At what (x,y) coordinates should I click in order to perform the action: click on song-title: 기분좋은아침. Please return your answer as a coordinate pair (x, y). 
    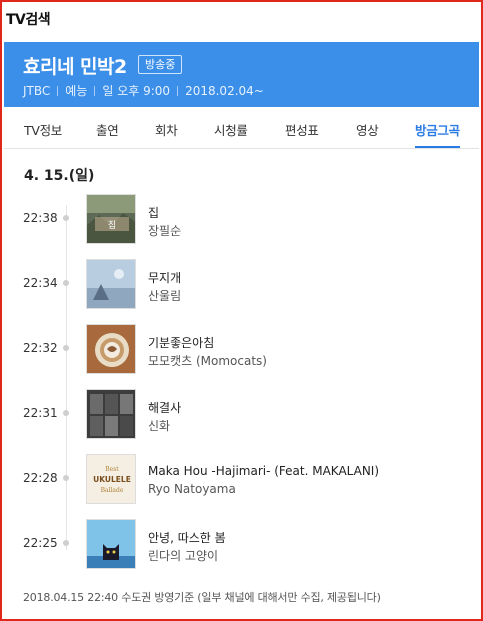
    Looking at the image, I should click on (181, 342).